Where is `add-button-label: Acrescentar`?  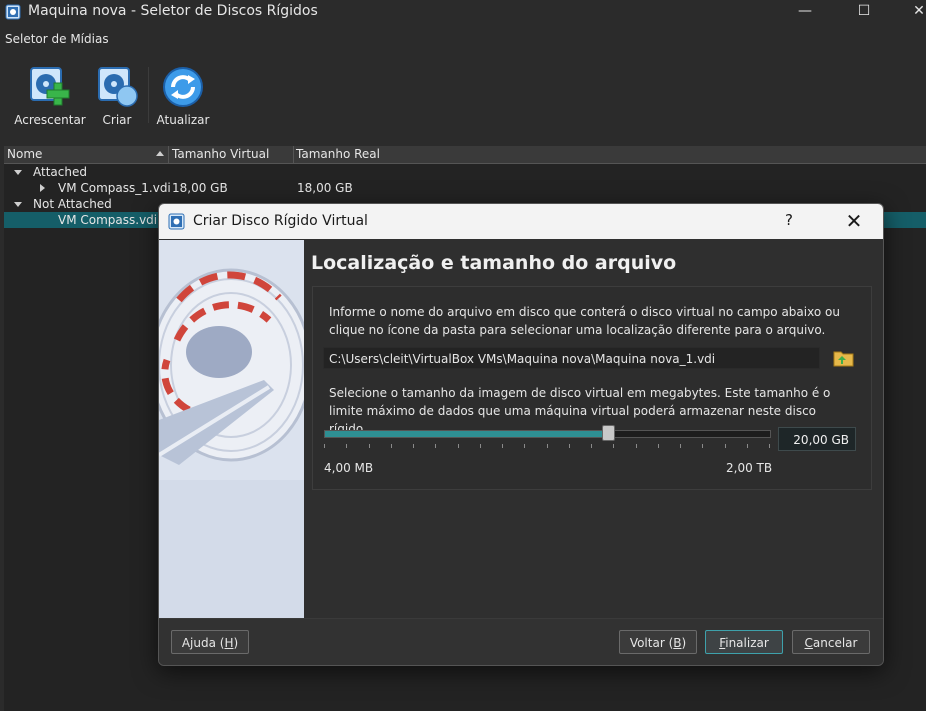
add-button-label: Acrescentar is located at coordinates (50, 120).